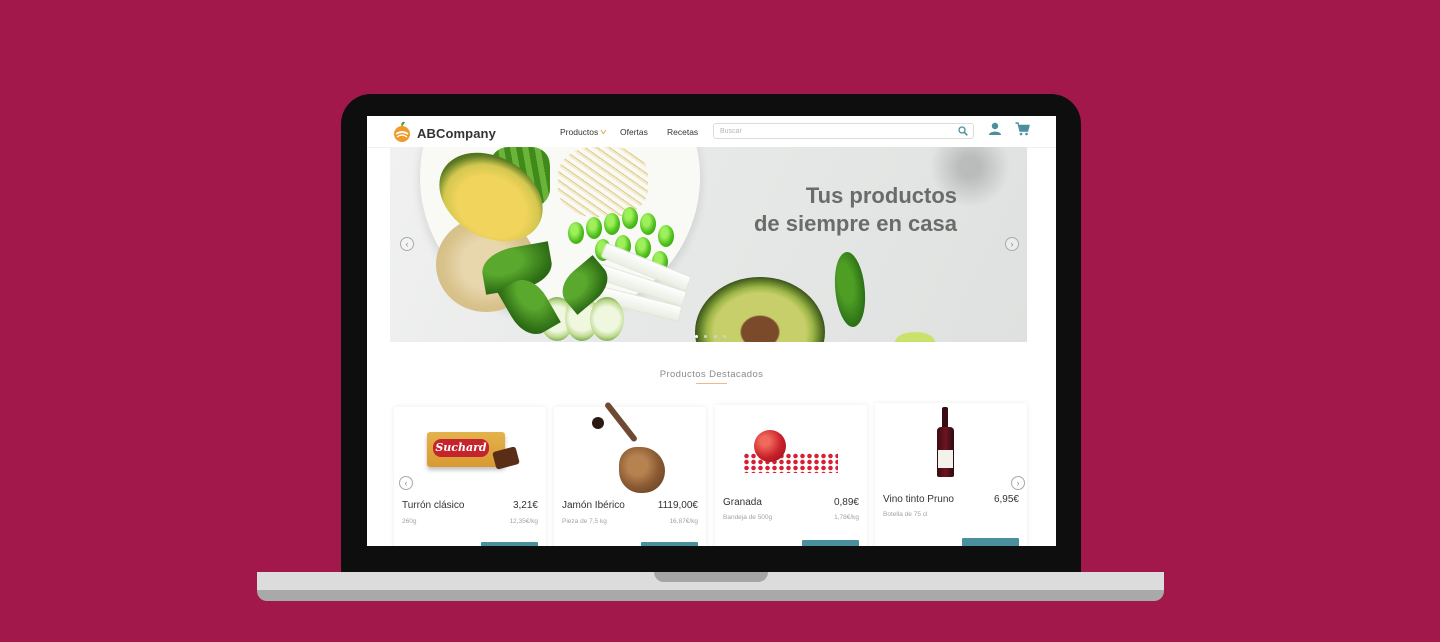  Describe the element at coordinates (433, 505) in the screenshot. I see `product-name: Turrón clásico` at that location.